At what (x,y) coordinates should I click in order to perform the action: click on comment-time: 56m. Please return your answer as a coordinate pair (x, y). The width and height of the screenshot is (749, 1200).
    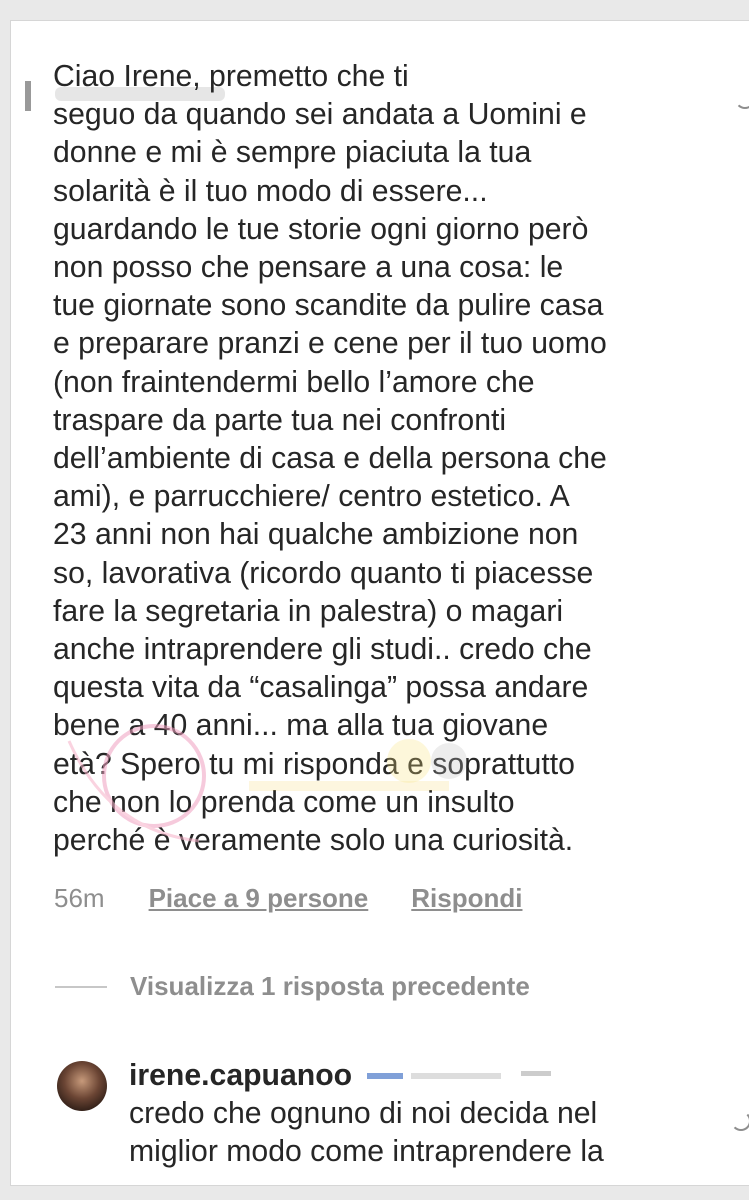
    Looking at the image, I should click on (79, 898).